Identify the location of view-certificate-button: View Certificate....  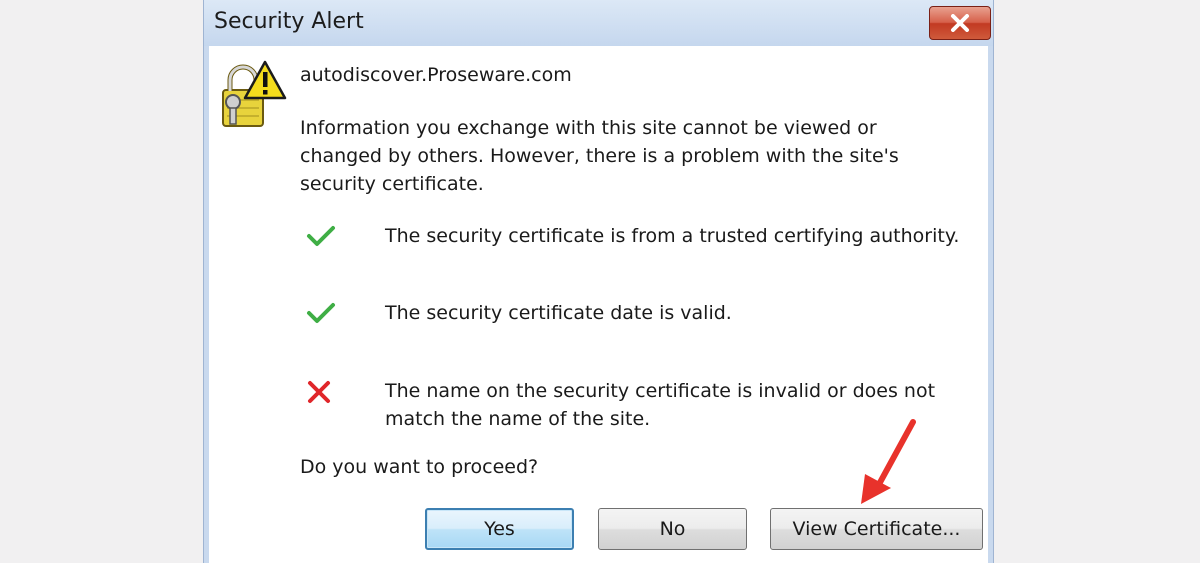
(876, 529).